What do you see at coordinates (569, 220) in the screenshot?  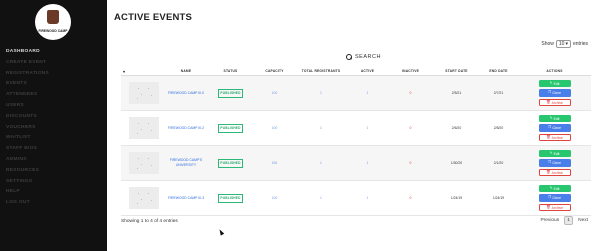 I see `page-1-button: 1` at bounding box center [569, 220].